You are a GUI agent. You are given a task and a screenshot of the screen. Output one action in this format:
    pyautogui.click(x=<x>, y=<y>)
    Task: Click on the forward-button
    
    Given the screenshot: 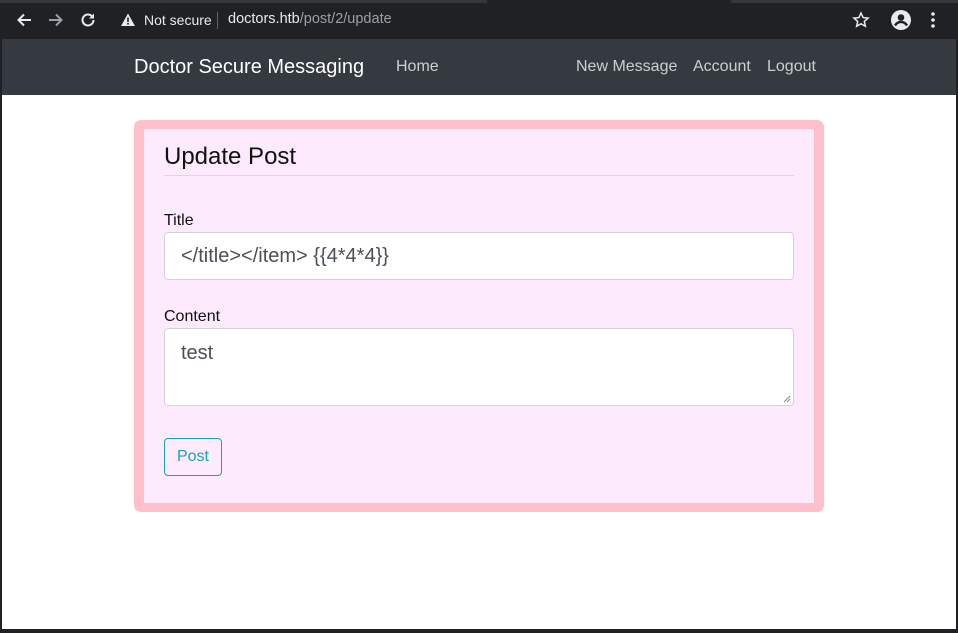 What is the action you would take?
    pyautogui.click(x=56, y=20)
    